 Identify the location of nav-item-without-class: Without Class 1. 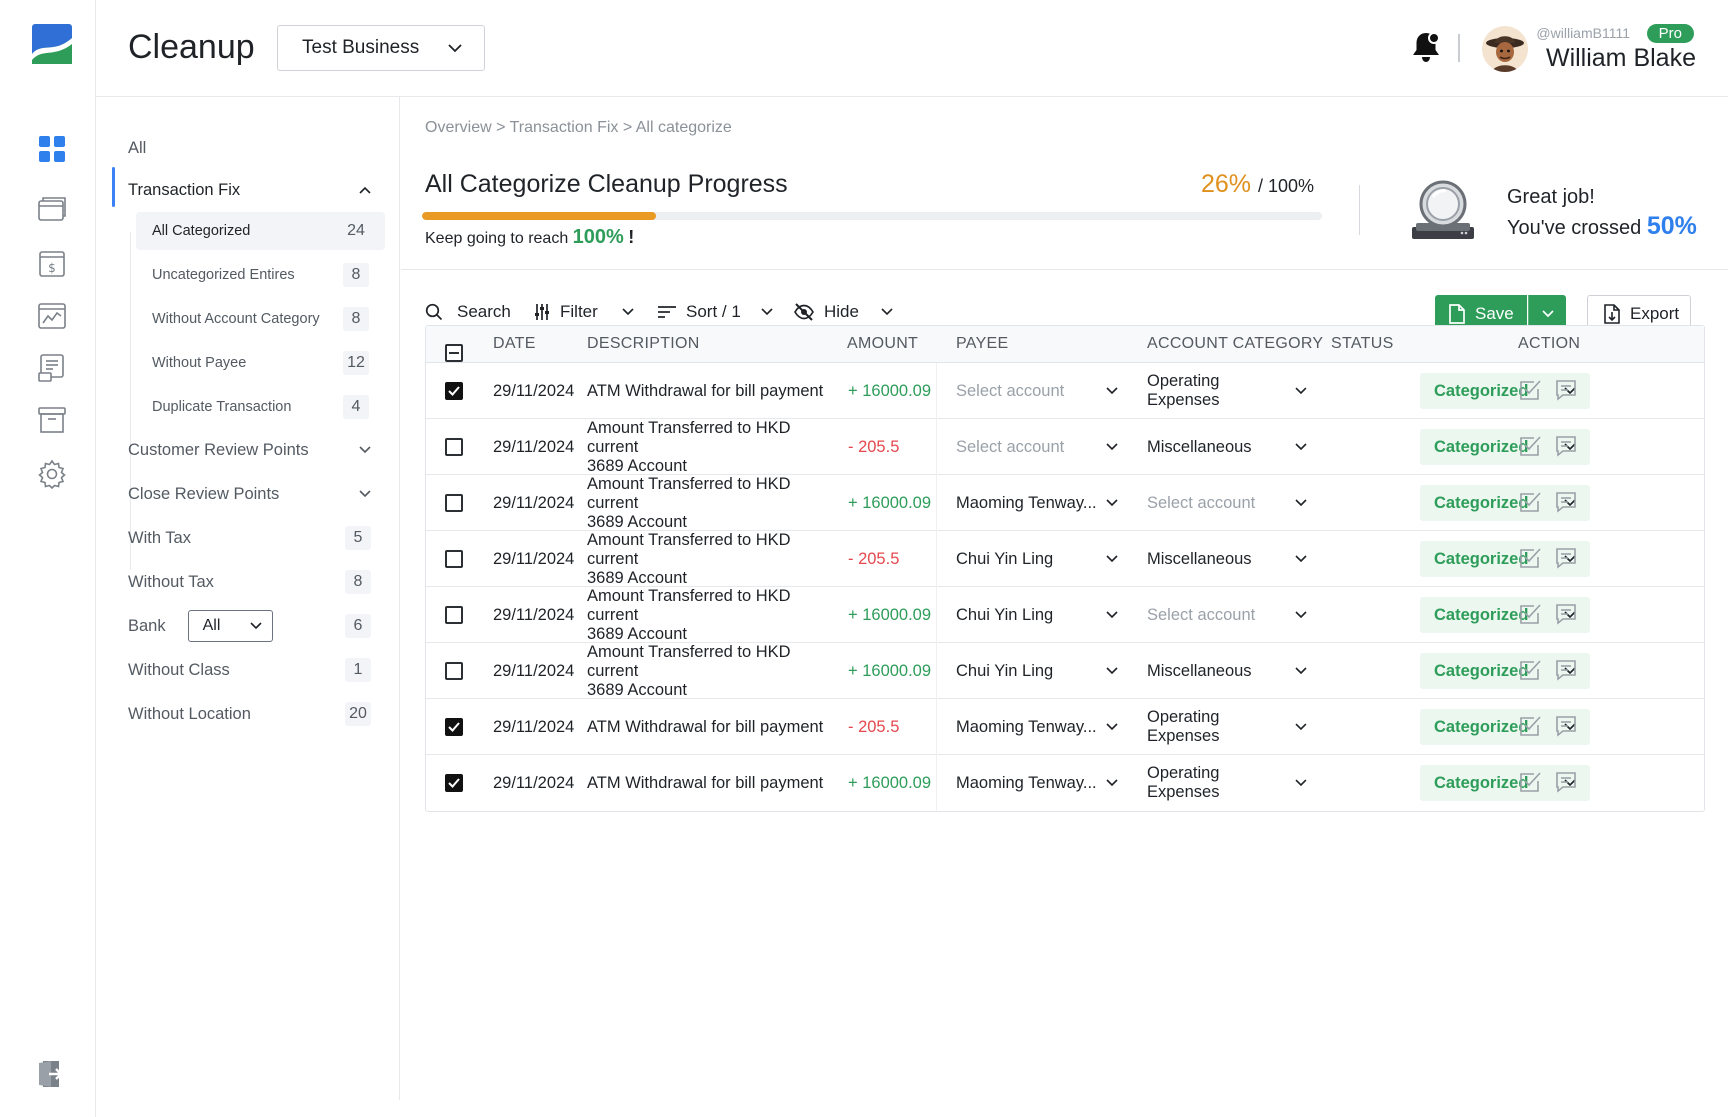
(249, 670).